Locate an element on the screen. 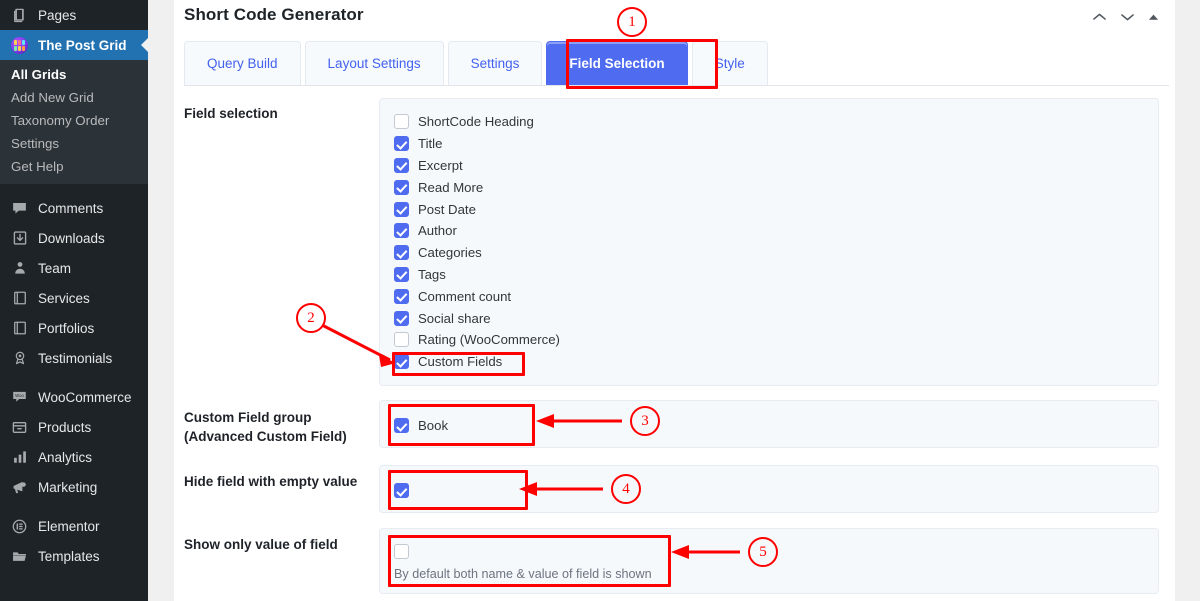 The image size is (1200, 601). sidebar-item-label: Comments is located at coordinates (71, 208).